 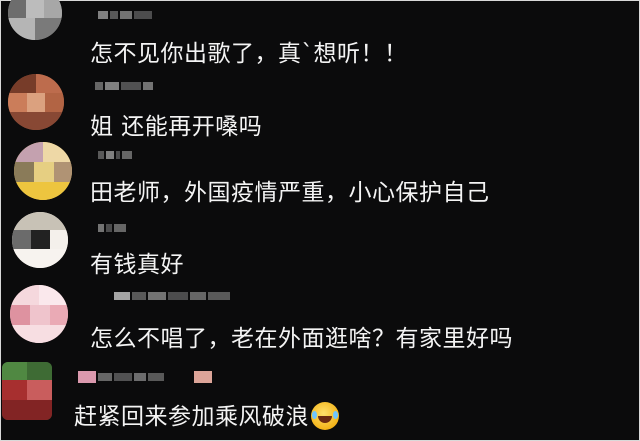 I want to click on comment-text-content: 赶紧回来参加乘风破浪, so click(x=191, y=417).